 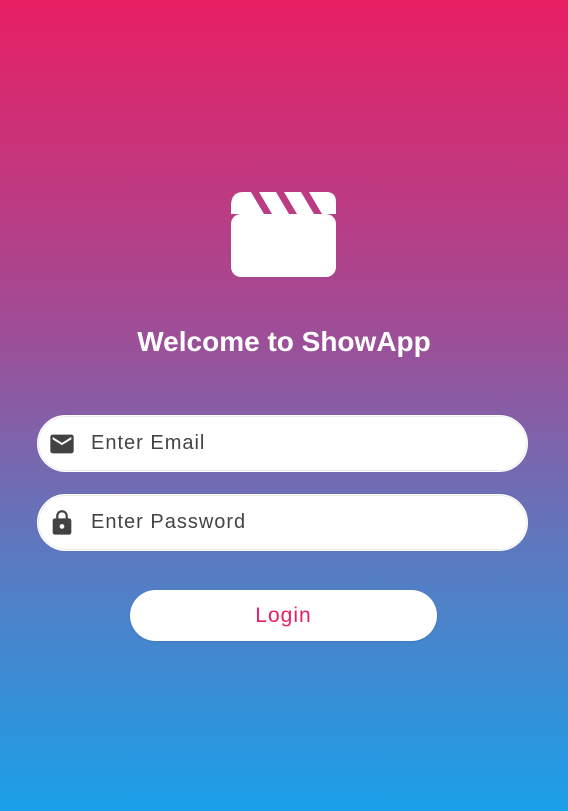 What do you see at coordinates (284, 341) in the screenshot?
I see `welcome-title: Welcome to ShowApp` at bounding box center [284, 341].